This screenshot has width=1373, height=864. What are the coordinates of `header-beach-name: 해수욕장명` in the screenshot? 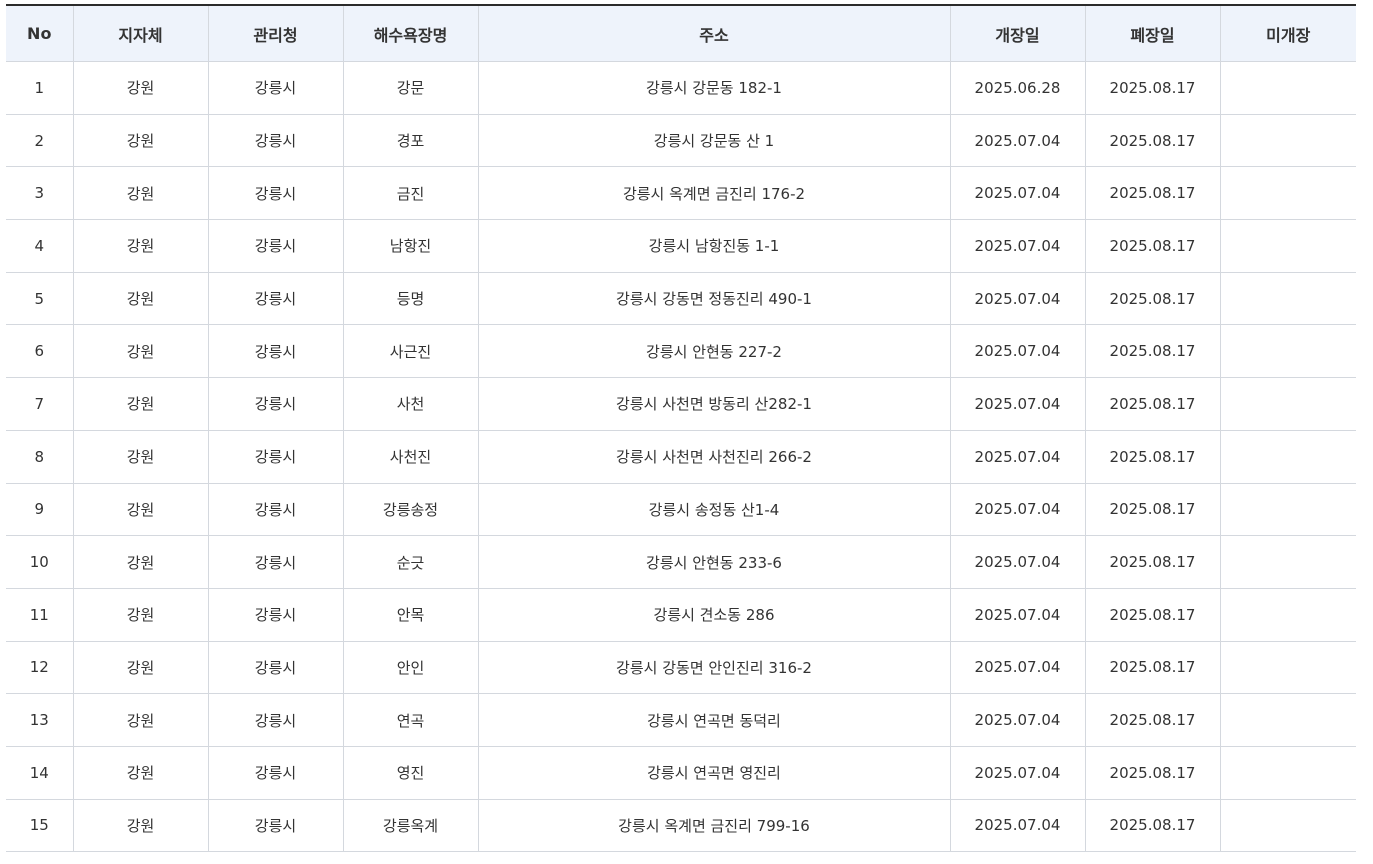 It's located at (411, 33).